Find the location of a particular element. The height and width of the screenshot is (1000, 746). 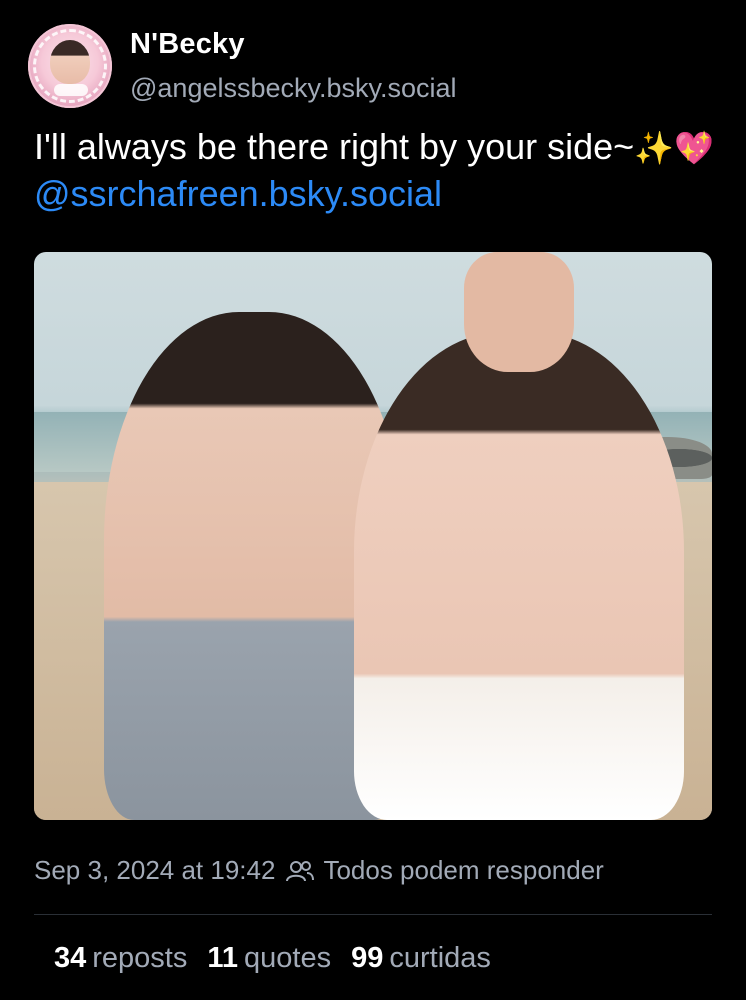

quotes-count: 11 is located at coordinates (223, 958).